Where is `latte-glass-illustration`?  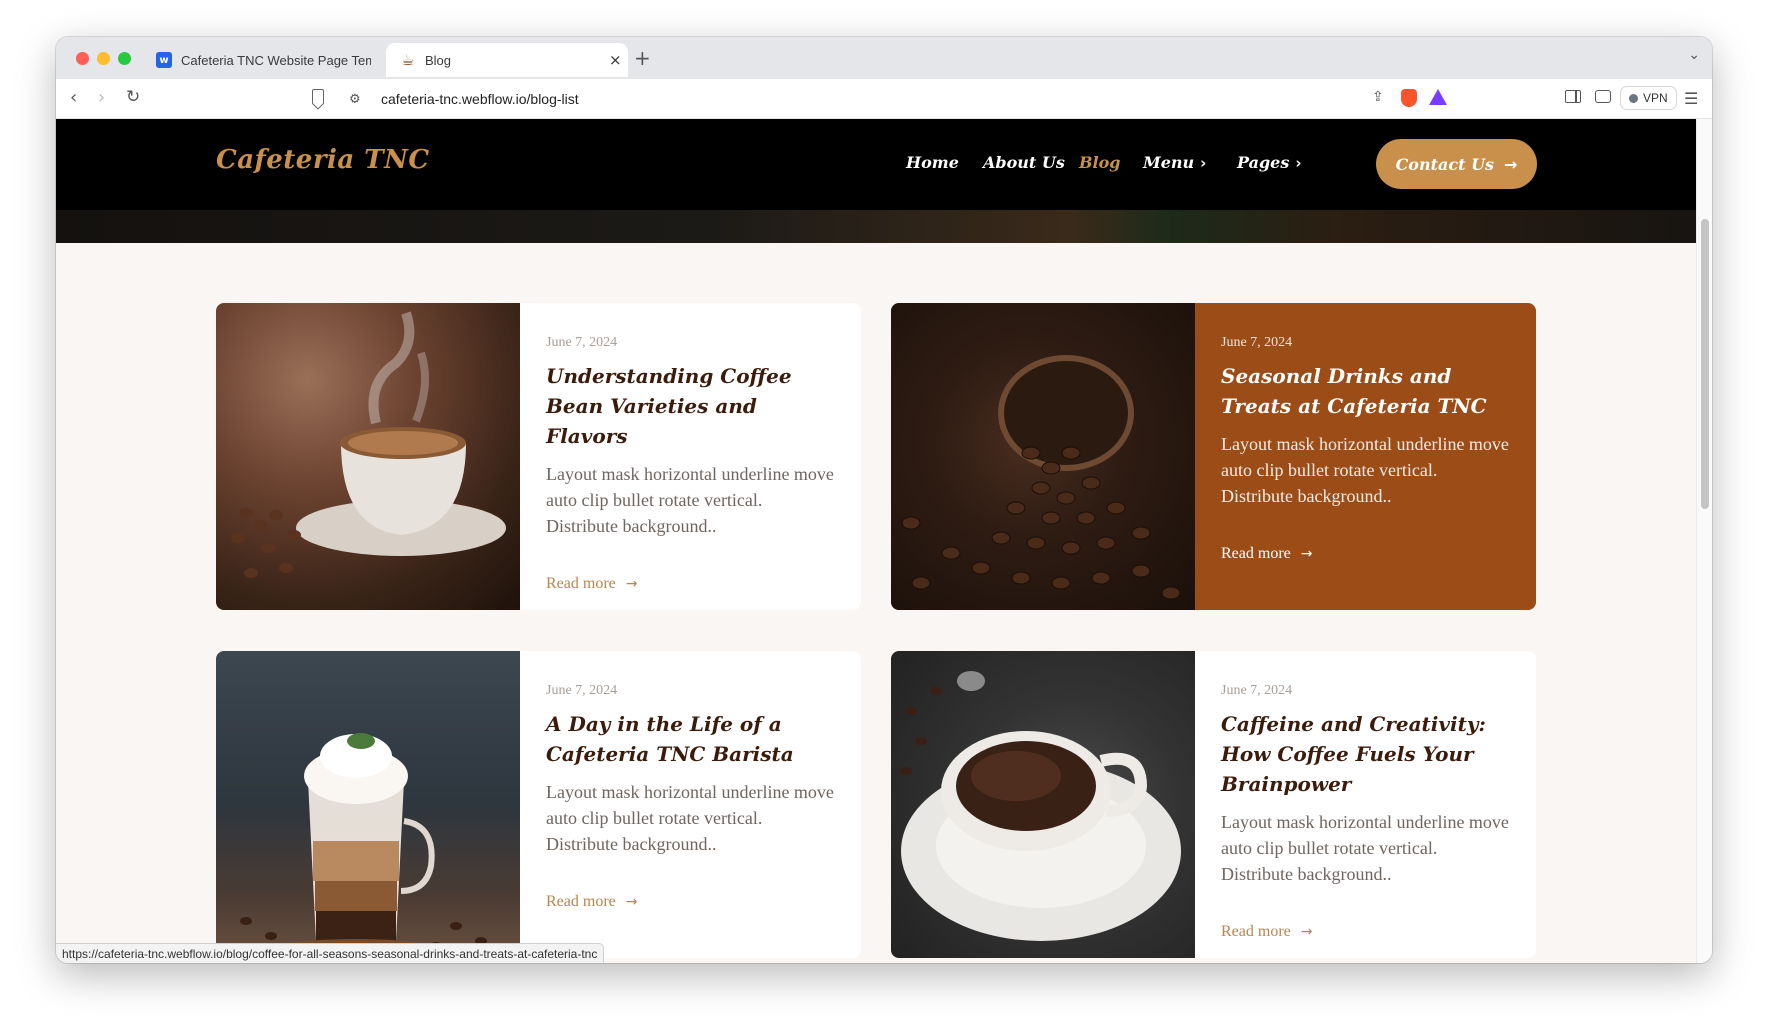
latte-glass-illustration is located at coordinates (363, 845).